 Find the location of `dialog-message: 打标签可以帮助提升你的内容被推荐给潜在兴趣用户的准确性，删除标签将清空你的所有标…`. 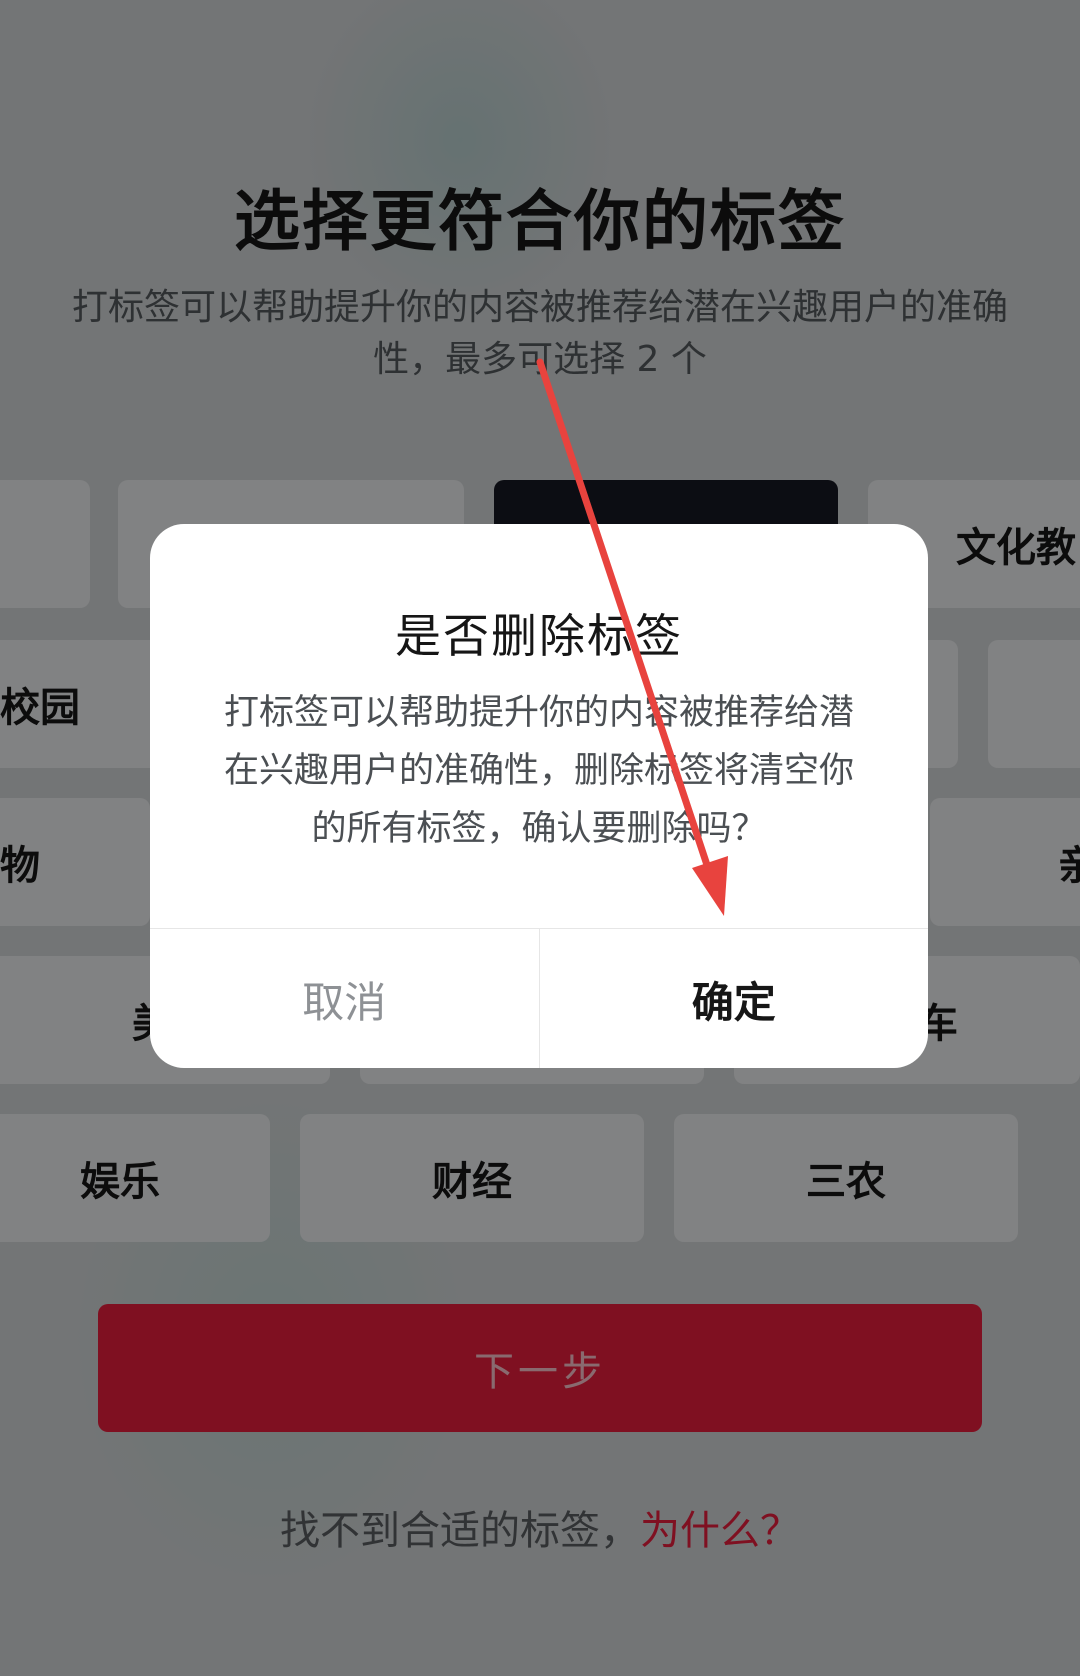

dialog-message: 打标签可以帮助提升你的内容被推荐给潜在兴趣用户的准确性，删除标签将清空你的所有标… is located at coordinates (538, 771).